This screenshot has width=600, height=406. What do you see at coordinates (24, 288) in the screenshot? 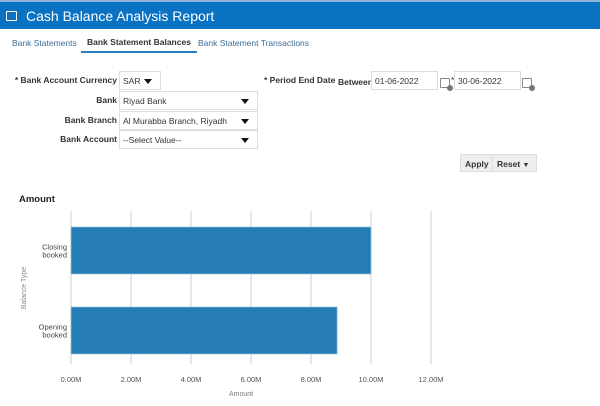
I see `y-axis-title: Balance Type` at bounding box center [24, 288].